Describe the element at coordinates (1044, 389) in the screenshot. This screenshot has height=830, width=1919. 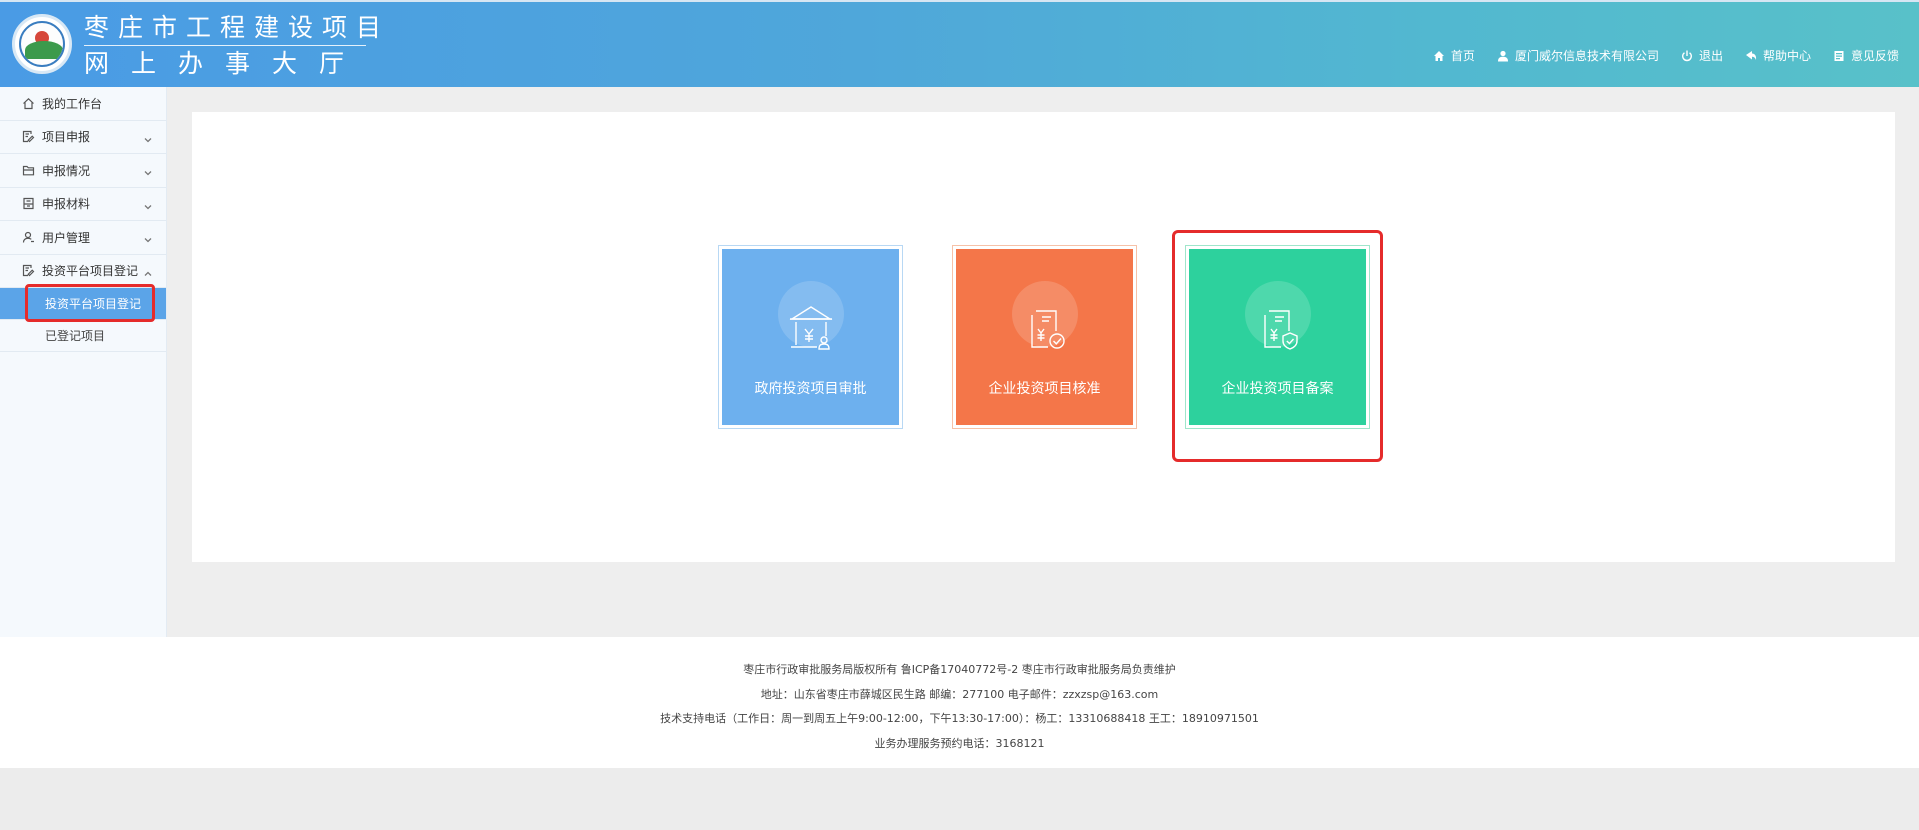
I see `card-label: 企业投资项目核准` at that location.